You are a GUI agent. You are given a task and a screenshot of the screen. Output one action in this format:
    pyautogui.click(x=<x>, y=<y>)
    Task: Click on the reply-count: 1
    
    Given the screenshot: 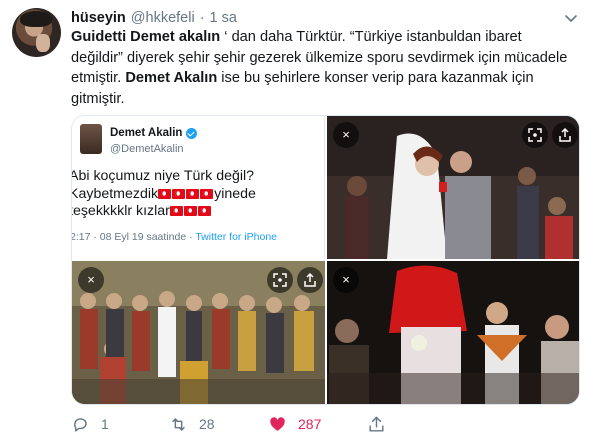 What is the action you would take?
    pyautogui.click(x=105, y=424)
    